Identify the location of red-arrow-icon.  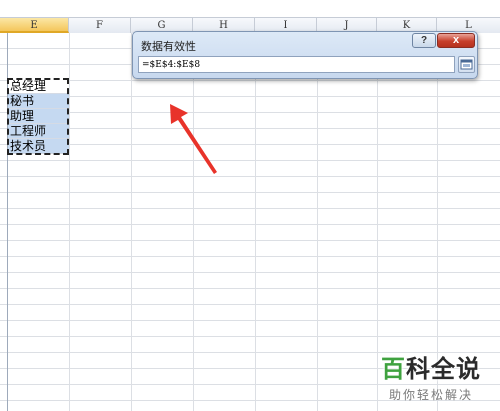
(193, 139).